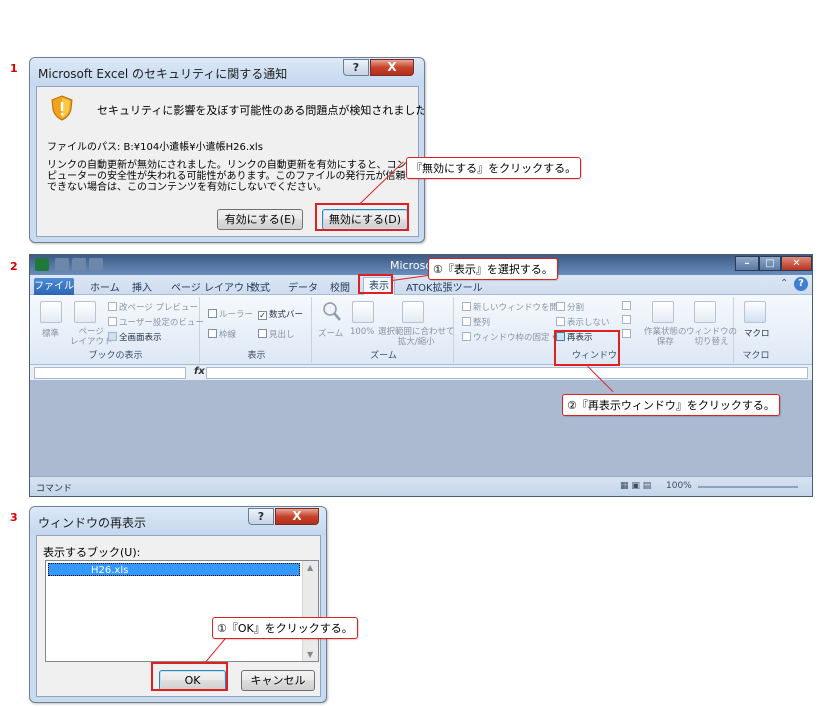 The image size is (821, 707). What do you see at coordinates (679, 486) in the screenshot?
I see `zoom-level: 100%` at bounding box center [679, 486].